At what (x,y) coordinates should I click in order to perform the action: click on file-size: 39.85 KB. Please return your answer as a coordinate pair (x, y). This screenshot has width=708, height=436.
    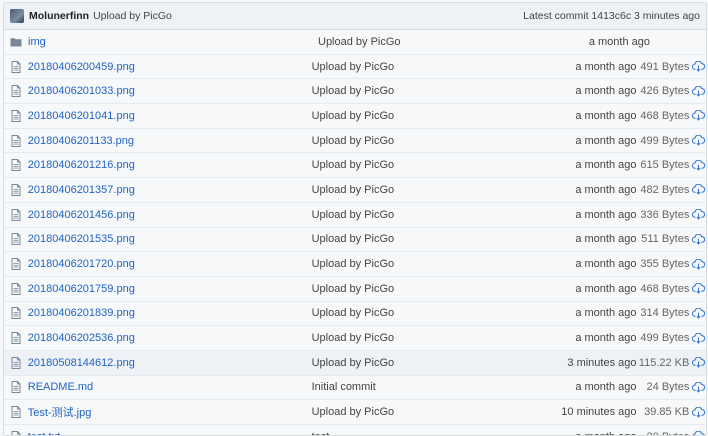
    Looking at the image, I should click on (667, 412).